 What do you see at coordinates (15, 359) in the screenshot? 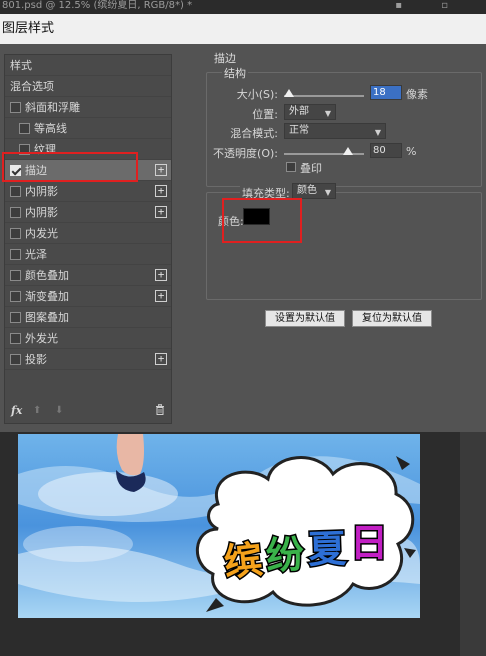
I see `drop-shadow-checkbox` at bounding box center [15, 359].